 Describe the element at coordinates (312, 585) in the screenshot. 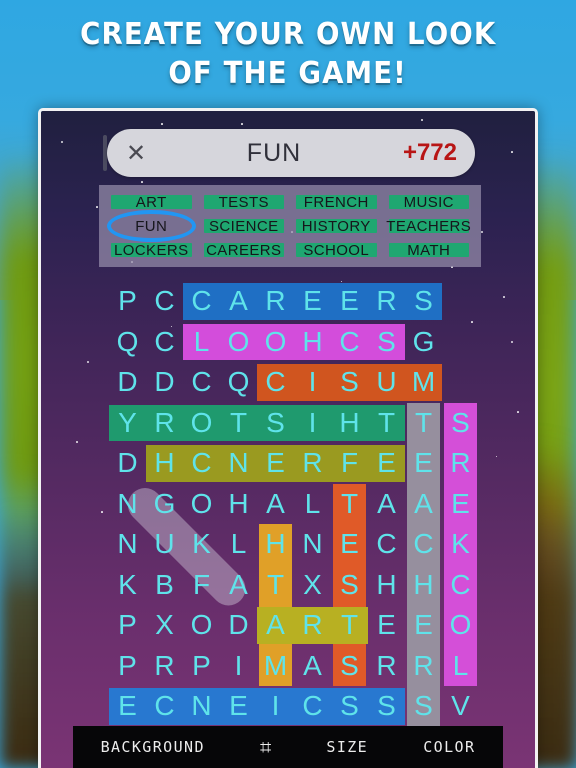

I see `grid-cell: X` at that location.